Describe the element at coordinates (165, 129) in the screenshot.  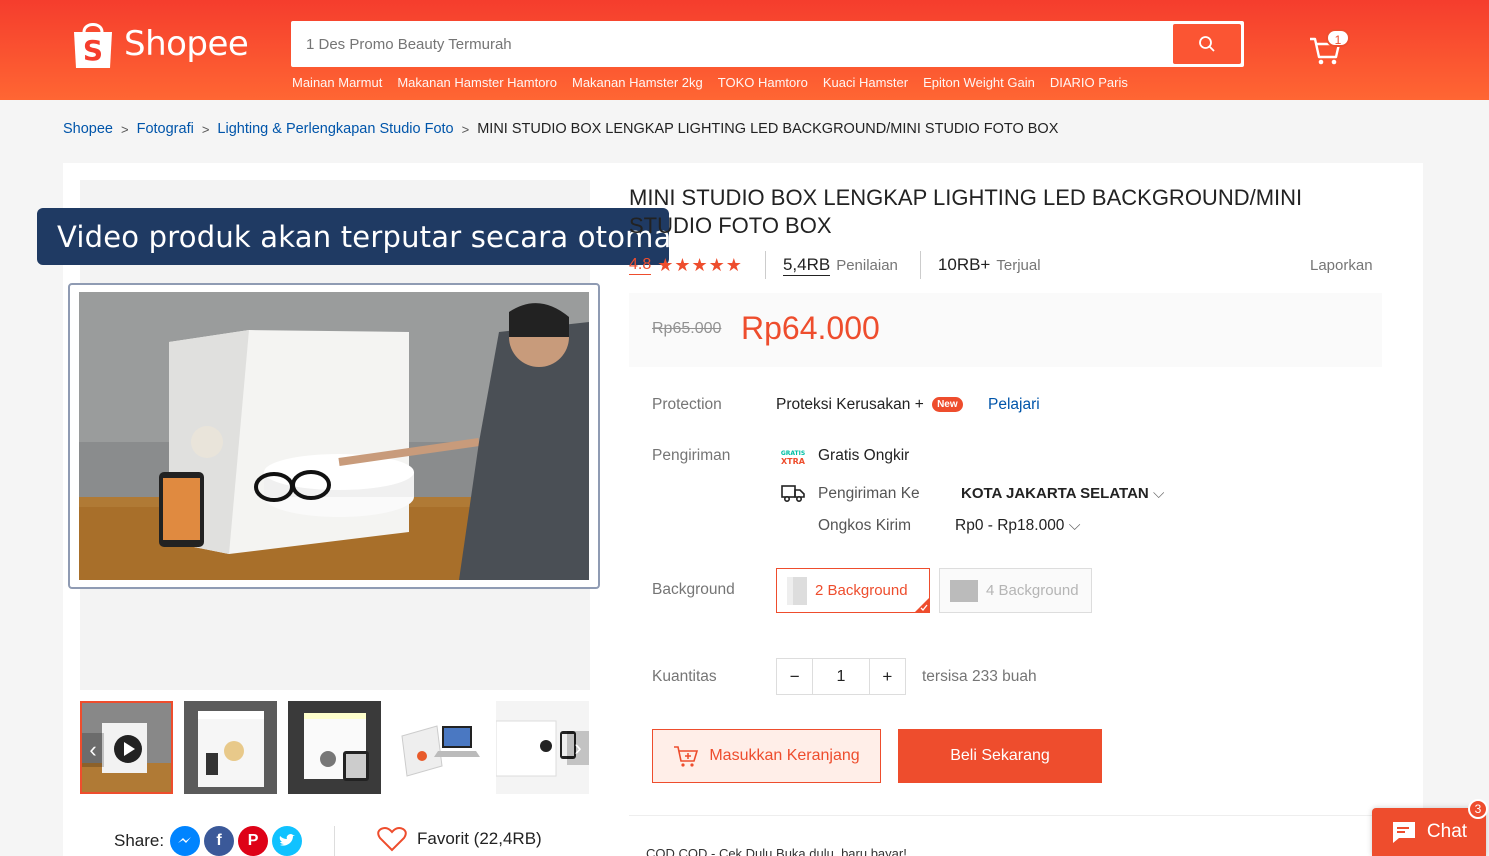
I see `breadcrumb-link: Fotografi` at that location.